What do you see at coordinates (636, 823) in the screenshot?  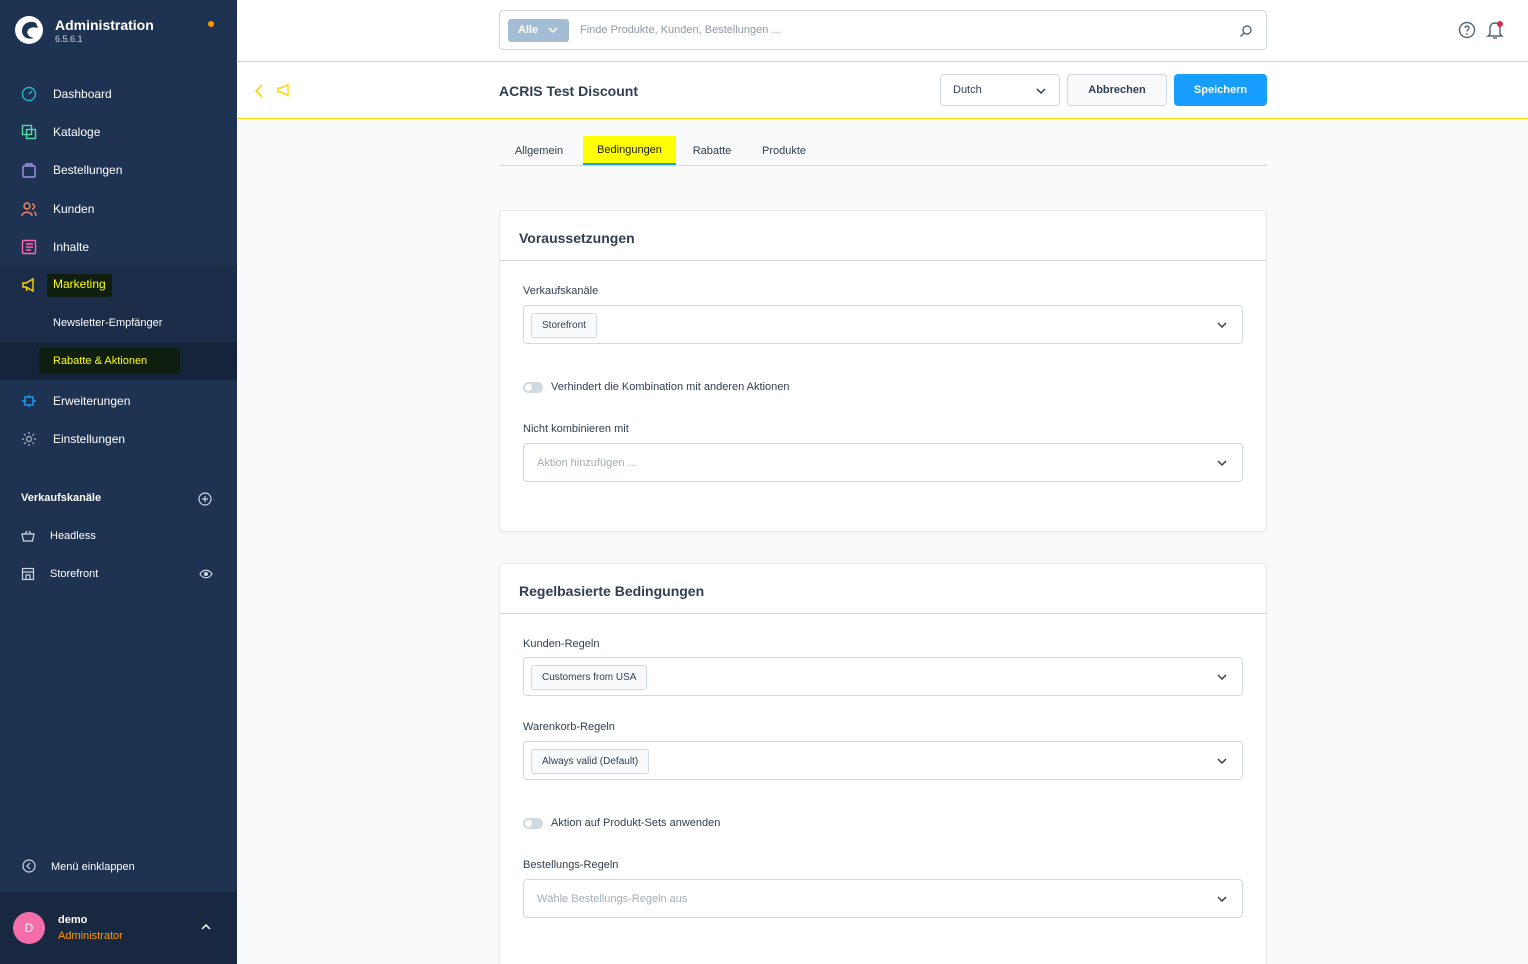 I see `toggle-label: Aktion auf Produkt-Sets anwenden` at bounding box center [636, 823].